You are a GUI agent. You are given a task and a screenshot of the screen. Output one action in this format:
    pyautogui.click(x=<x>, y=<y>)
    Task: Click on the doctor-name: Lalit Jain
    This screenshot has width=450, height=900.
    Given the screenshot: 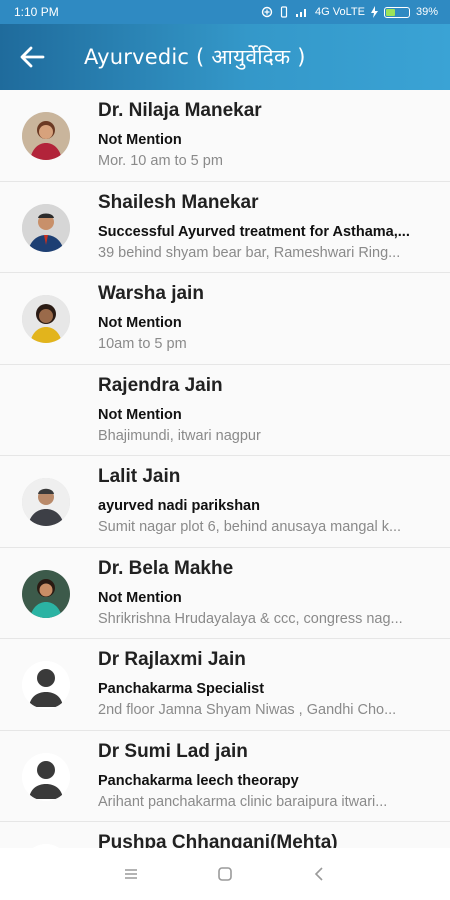 What is the action you would take?
    pyautogui.click(x=139, y=476)
    